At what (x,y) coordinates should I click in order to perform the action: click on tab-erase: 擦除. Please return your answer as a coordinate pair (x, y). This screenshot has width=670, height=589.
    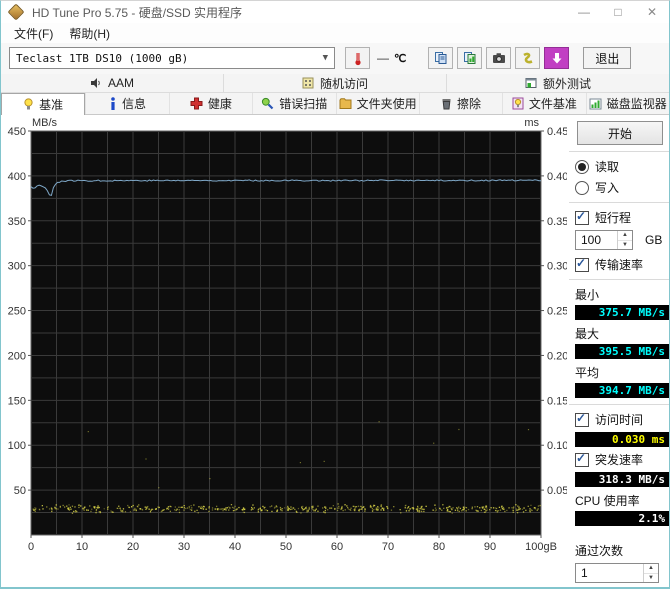
    Looking at the image, I should click on (460, 103).